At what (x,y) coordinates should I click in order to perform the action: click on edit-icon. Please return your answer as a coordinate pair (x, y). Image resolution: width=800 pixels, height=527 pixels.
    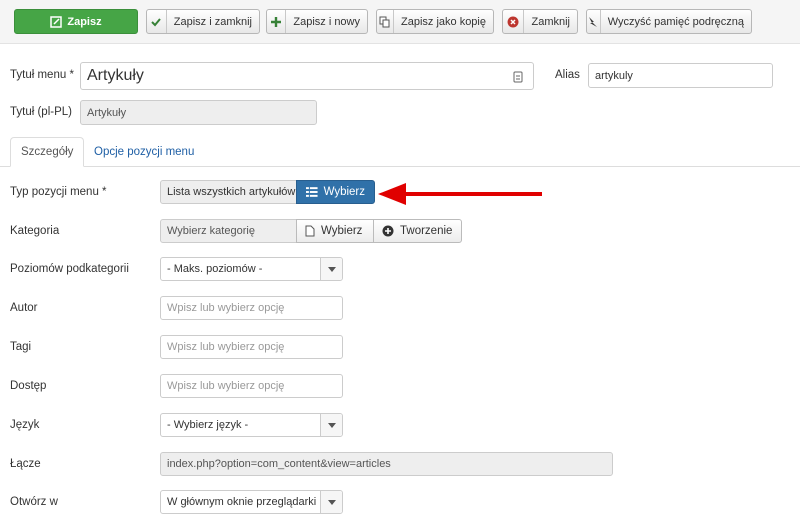
    Looking at the image, I should click on (56, 21).